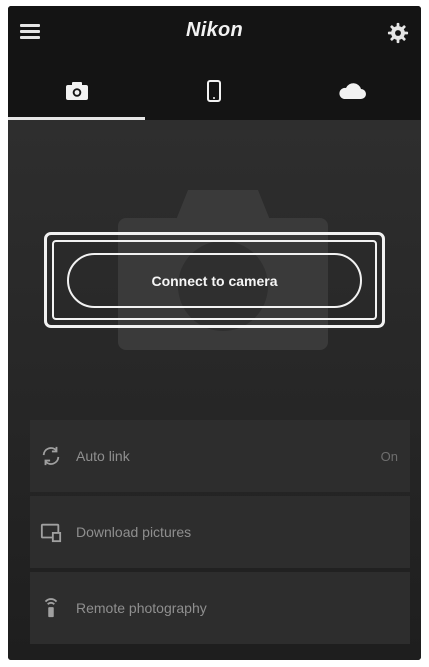  I want to click on download-icon, so click(51, 533).